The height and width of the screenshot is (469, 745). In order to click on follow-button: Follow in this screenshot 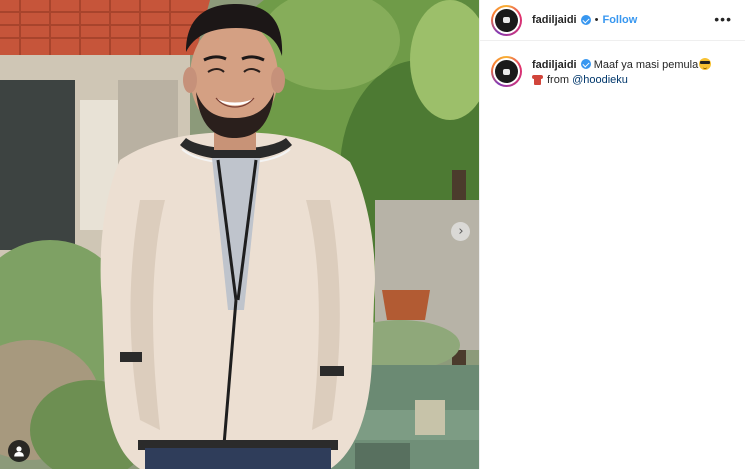, I will do `click(619, 20)`.